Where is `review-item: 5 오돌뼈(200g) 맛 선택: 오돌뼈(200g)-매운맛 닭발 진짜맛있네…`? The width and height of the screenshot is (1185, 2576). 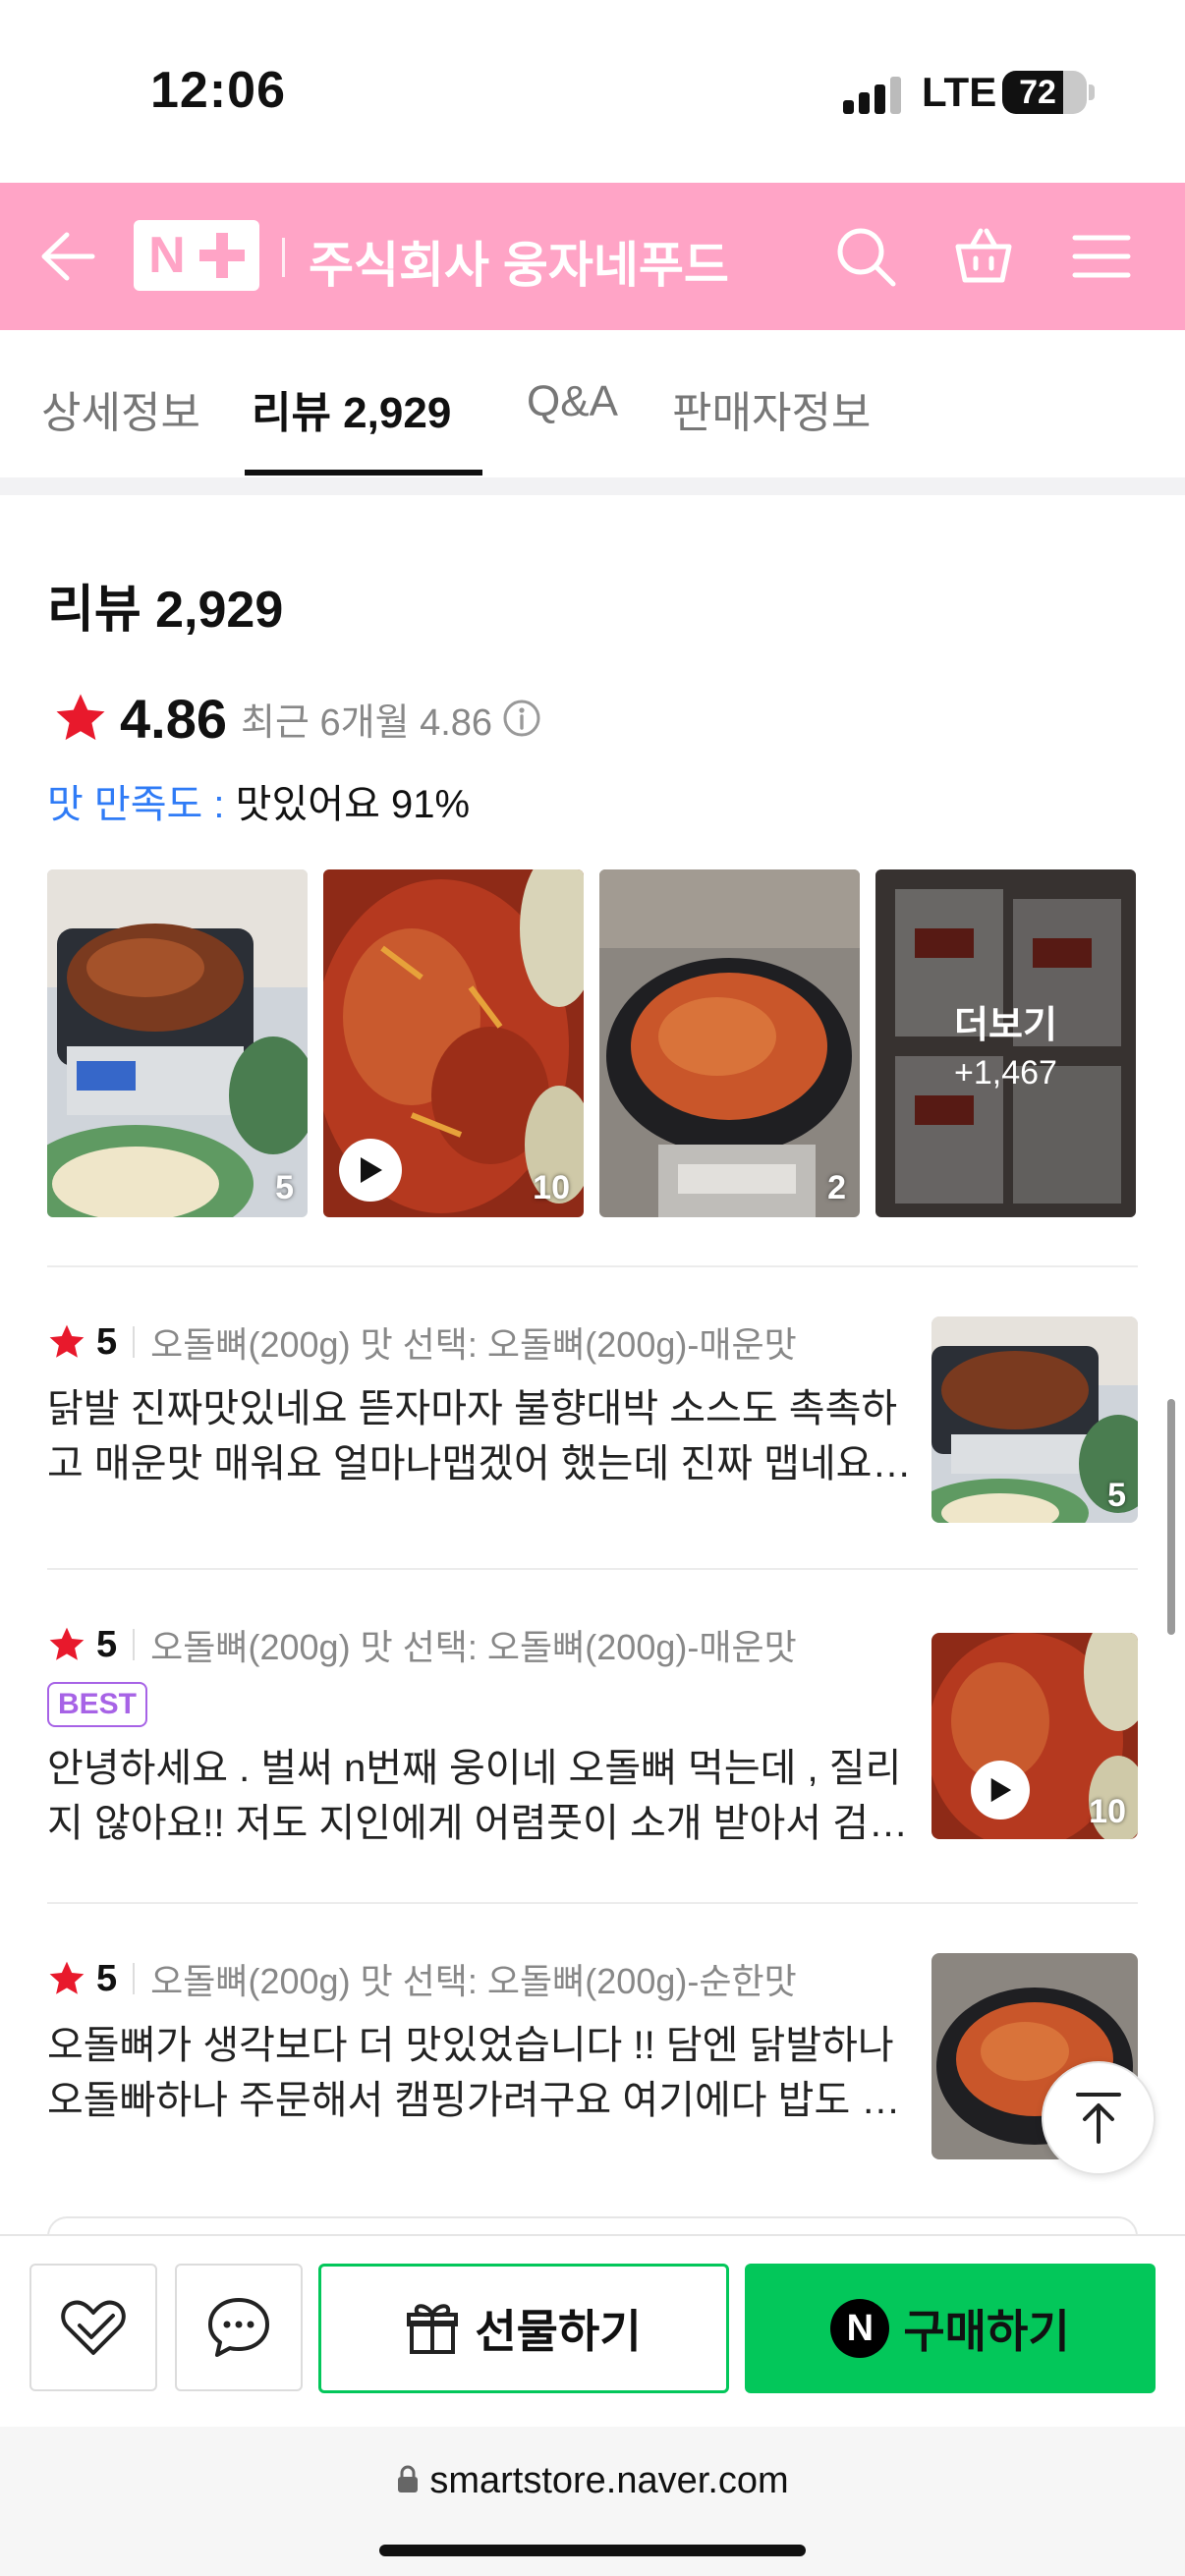
review-item: 5 오돌뼈(200g) 맛 선택: 오돌뼈(200g)-매운맛 닭발 진짜맛있네… is located at coordinates (592, 1419).